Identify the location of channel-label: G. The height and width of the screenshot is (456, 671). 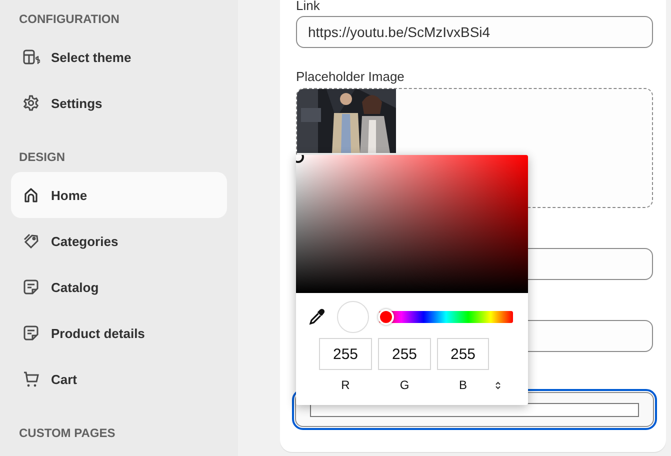
(405, 385).